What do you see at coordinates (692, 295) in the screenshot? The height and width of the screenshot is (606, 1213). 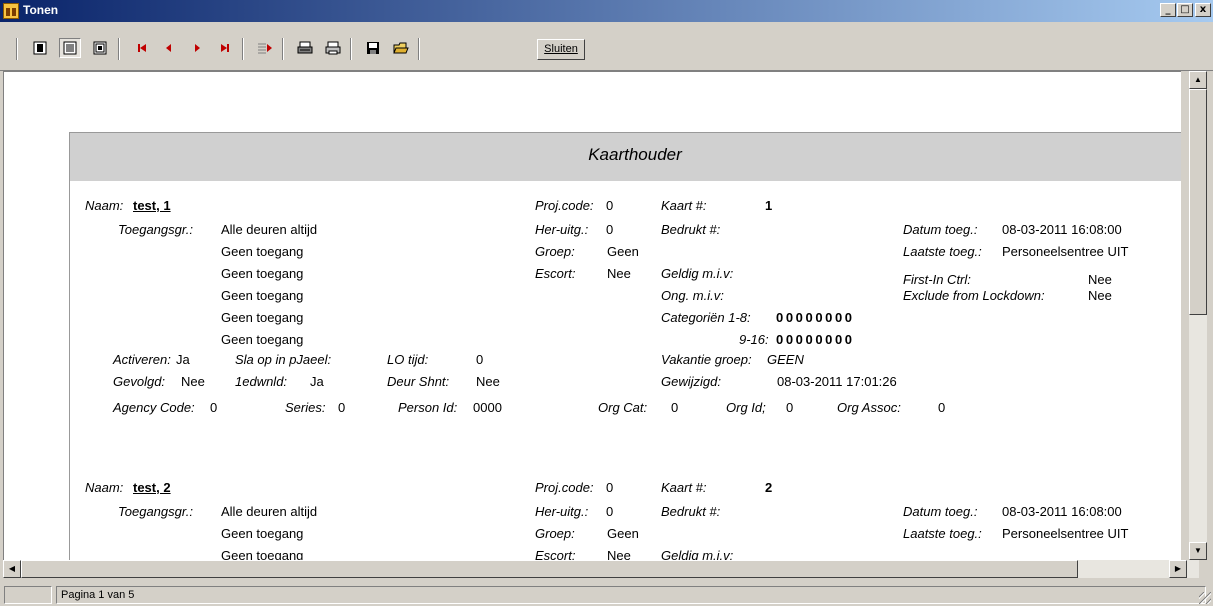 I see `ong-label: Ong. m.i.v:` at bounding box center [692, 295].